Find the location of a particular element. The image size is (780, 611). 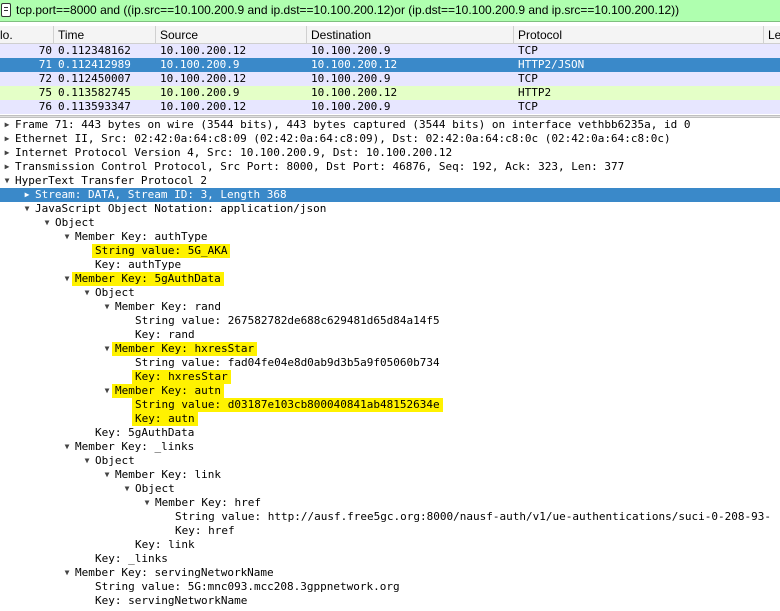

packet-no: 70 is located at coordinates (45, 50).